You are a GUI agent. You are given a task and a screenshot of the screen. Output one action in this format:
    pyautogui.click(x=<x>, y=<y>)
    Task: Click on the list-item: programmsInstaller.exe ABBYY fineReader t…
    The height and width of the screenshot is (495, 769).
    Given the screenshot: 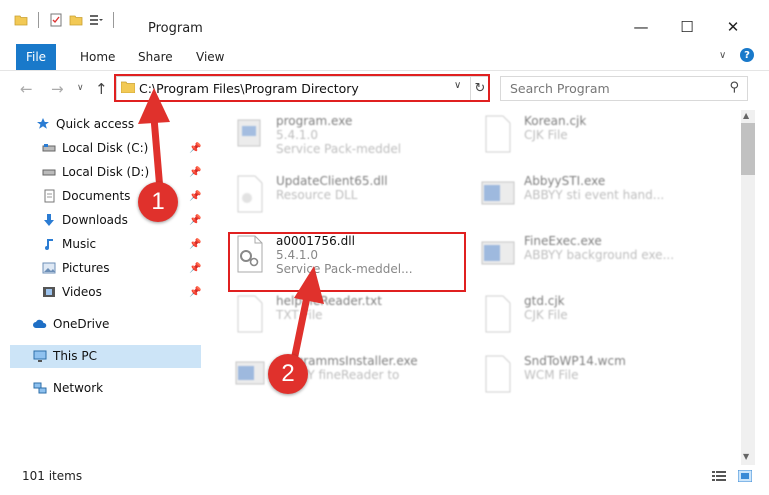 What is the action you would take?
    pyautogui.click(x=325, y=374)
    